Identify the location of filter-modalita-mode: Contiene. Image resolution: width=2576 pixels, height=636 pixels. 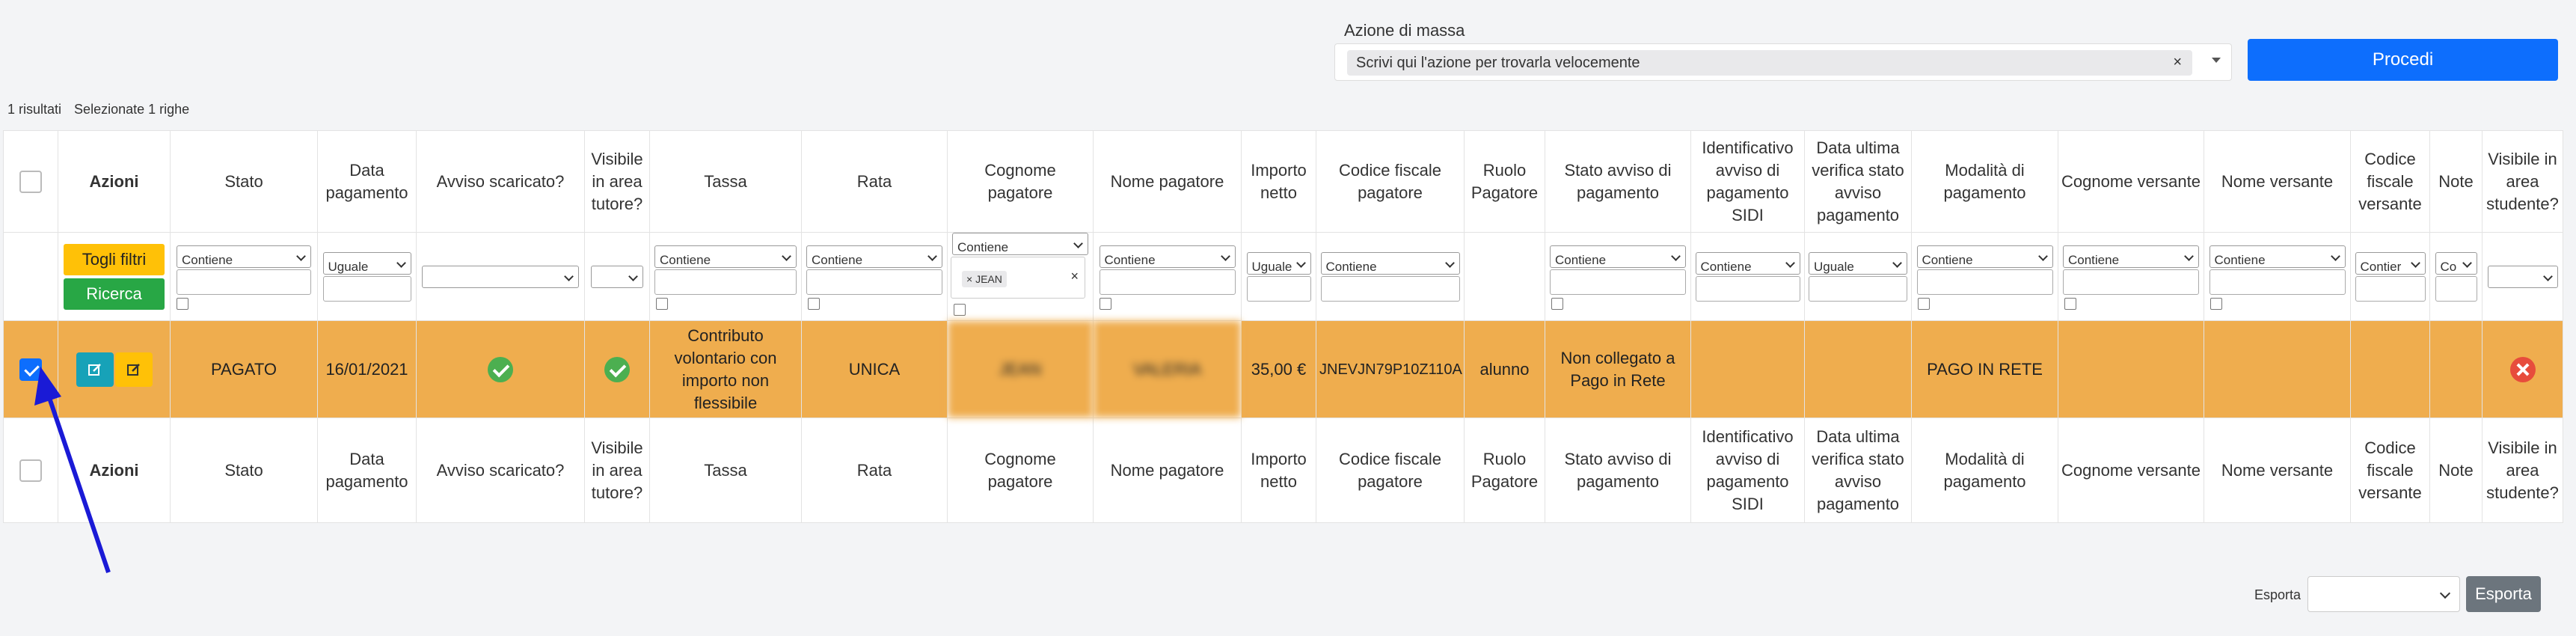
(1984, 257).